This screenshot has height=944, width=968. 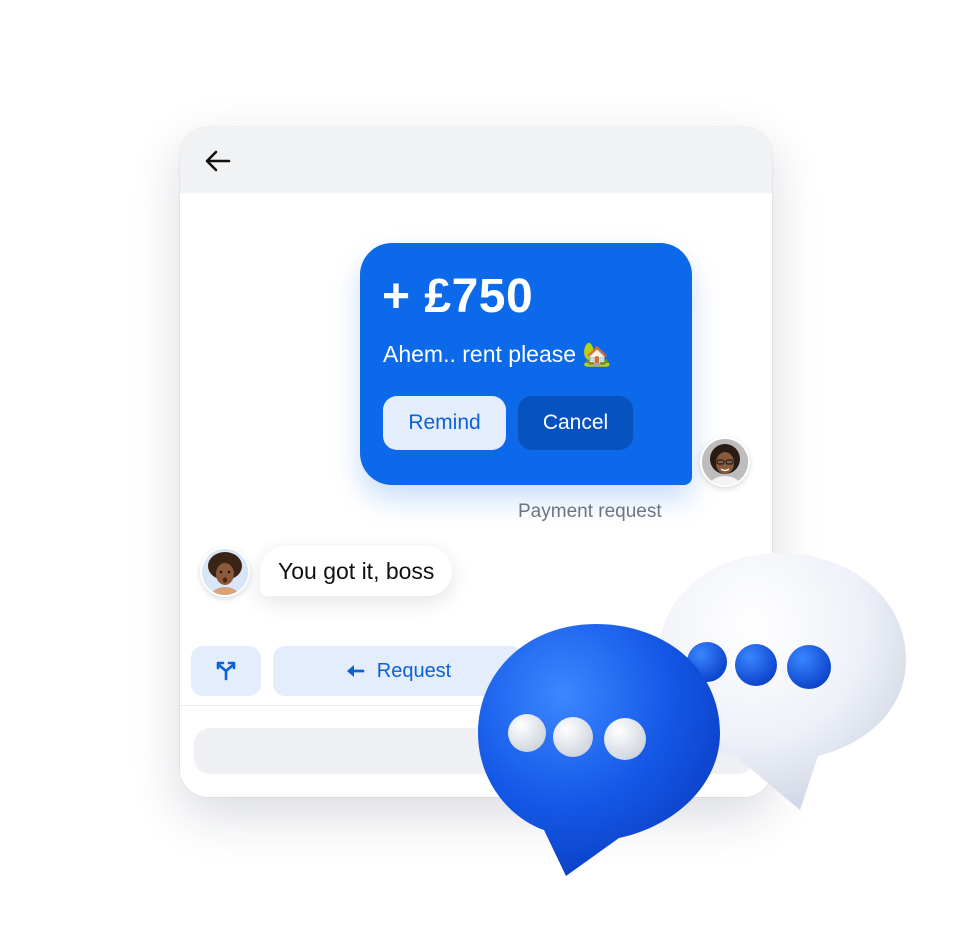 What do you see at coordinates (497, 354) in the screenshot?
I see `payment-note: Ahem.. rent please 🏡` at bounding box center [497, 354].